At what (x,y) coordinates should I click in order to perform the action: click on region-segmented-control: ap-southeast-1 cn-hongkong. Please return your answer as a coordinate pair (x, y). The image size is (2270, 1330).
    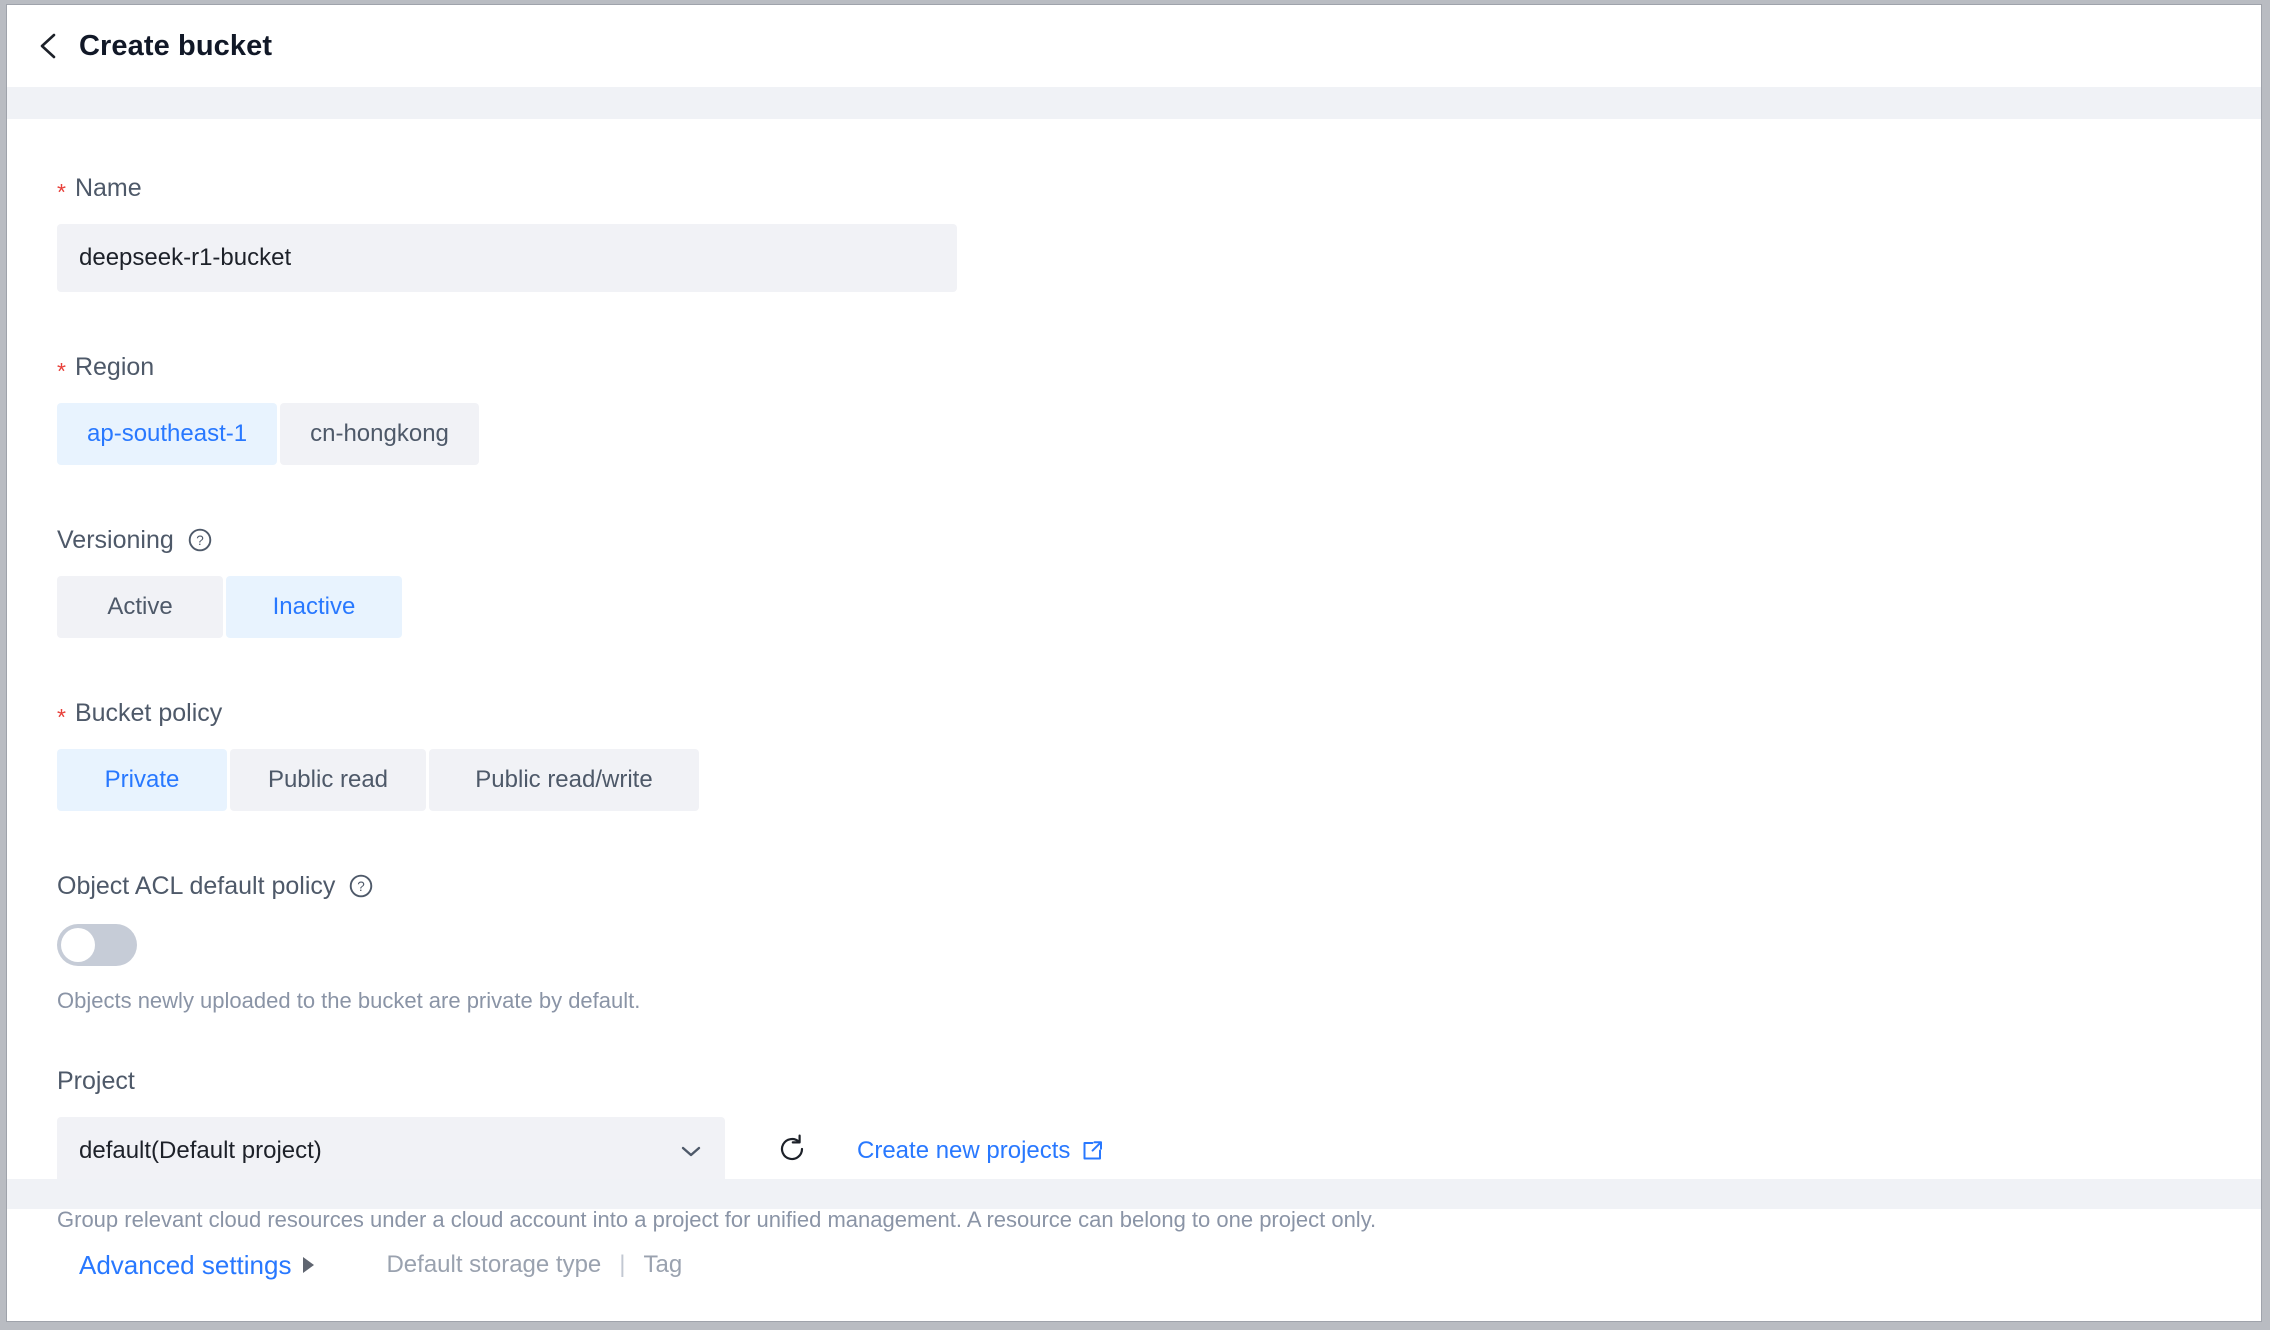
    Looking at the image, I should click on (1159, 434).